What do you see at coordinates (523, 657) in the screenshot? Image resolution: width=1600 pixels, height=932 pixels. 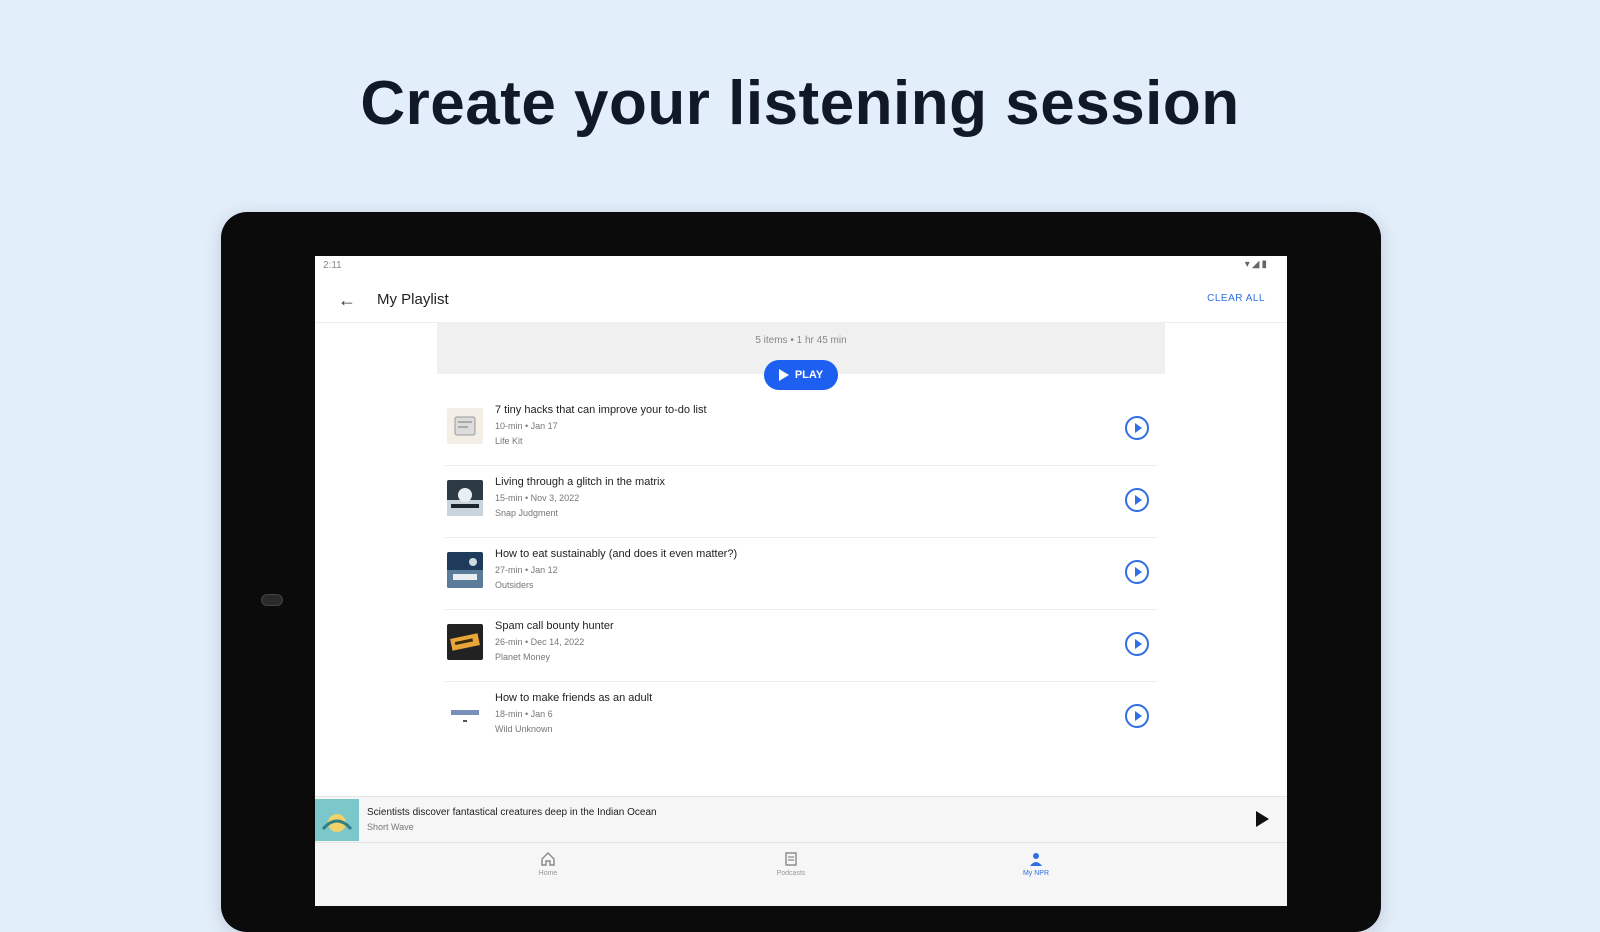 I see `episode-show: Planet Money` at bounding box center [523, 657].